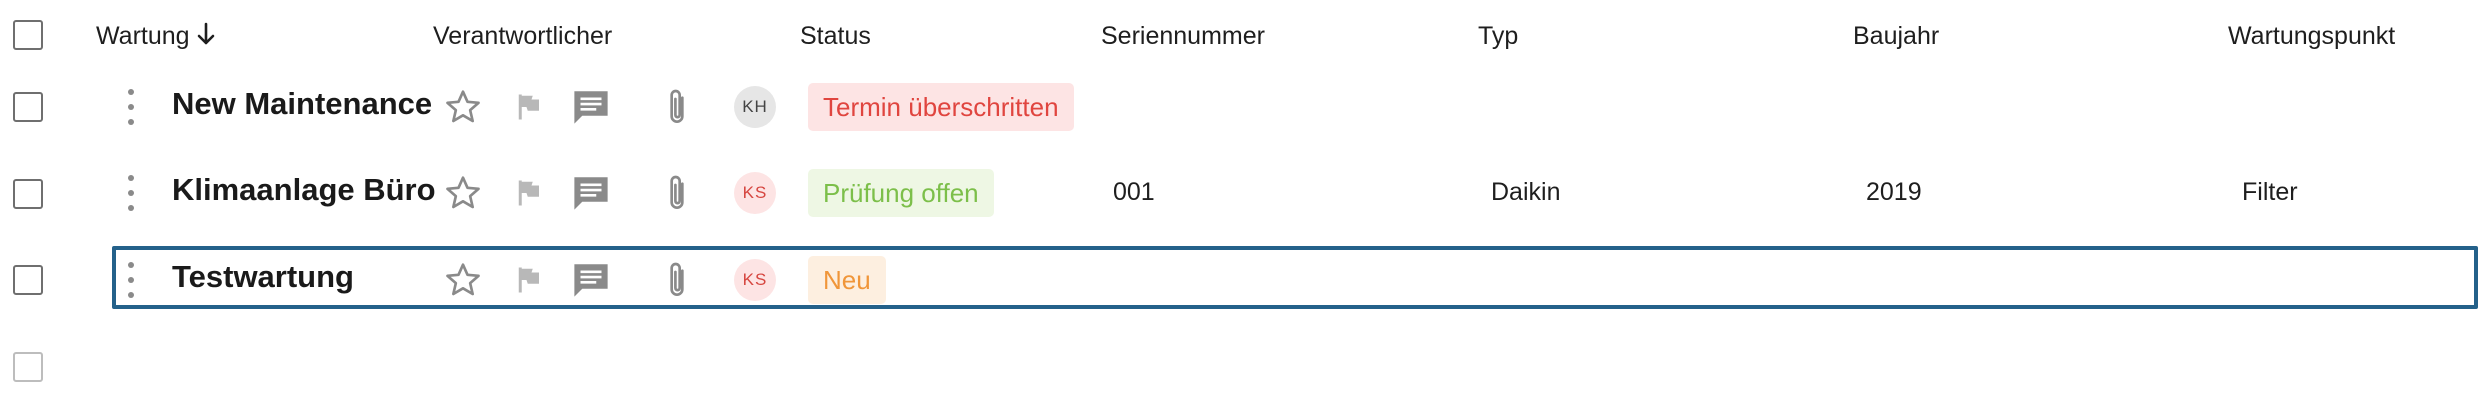 This screenshot has width=2488, height=402. Describe the element at coordinates (143, 36) in the screenshot. I see `column-header-wartung-label: Wartung` at that location.